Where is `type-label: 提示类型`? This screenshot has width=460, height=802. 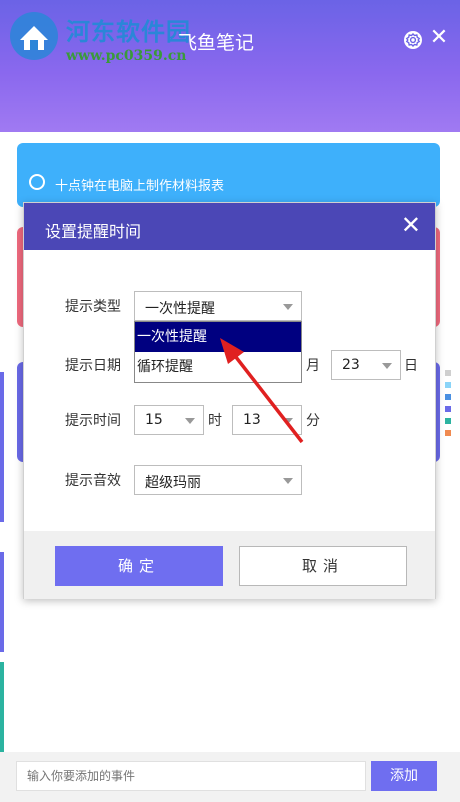
type-label: 提示类型 is located at coordinates (93, 307).